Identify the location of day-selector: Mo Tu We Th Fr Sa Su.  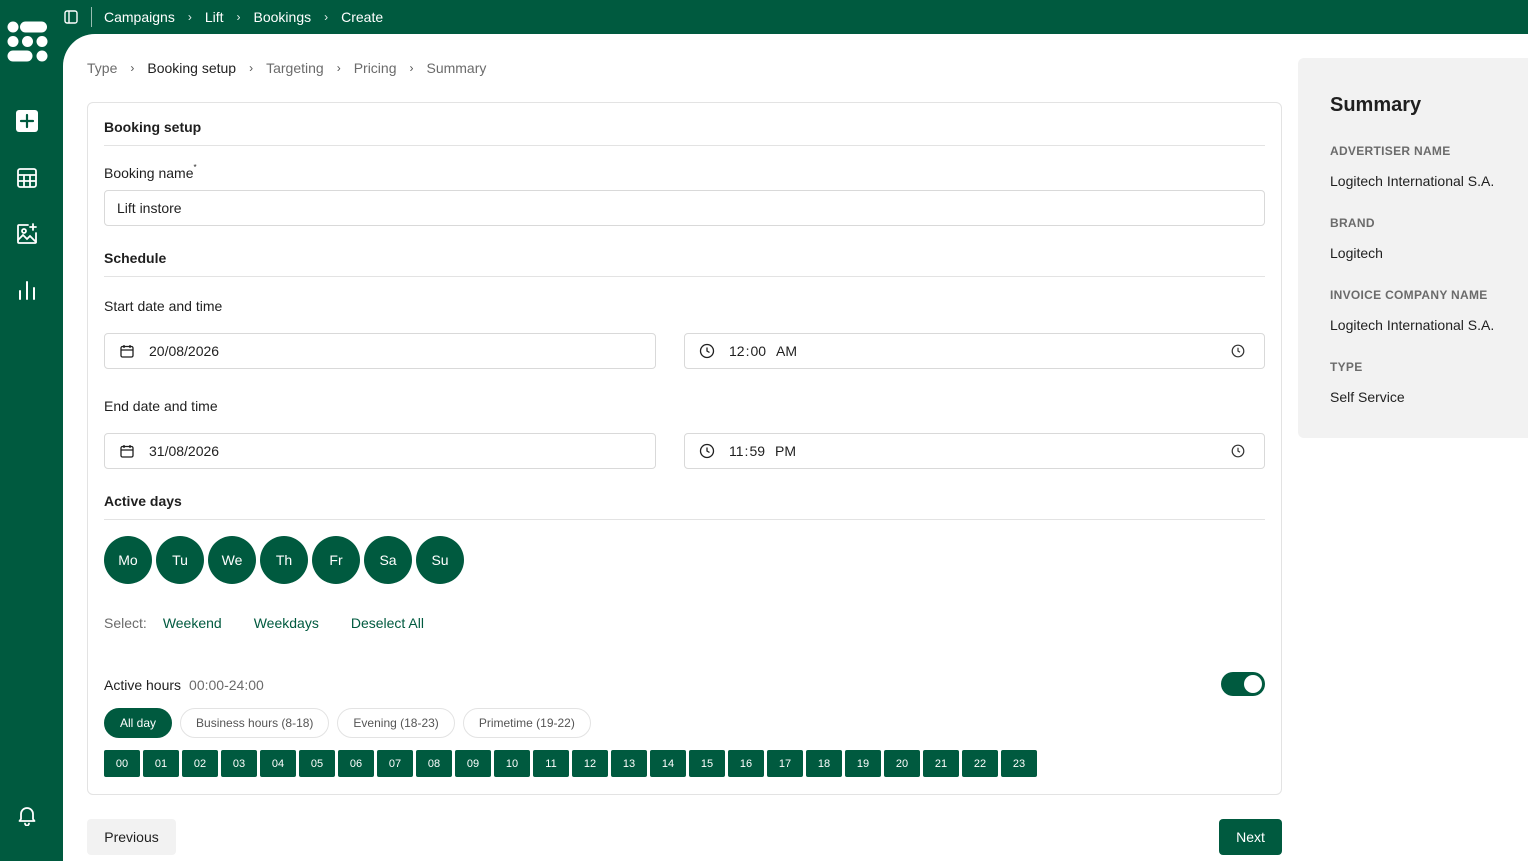
(284, 560).